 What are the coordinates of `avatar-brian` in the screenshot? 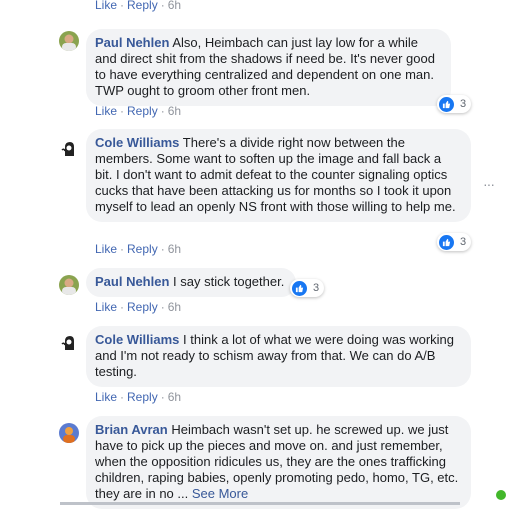 It's located at (69, 433).